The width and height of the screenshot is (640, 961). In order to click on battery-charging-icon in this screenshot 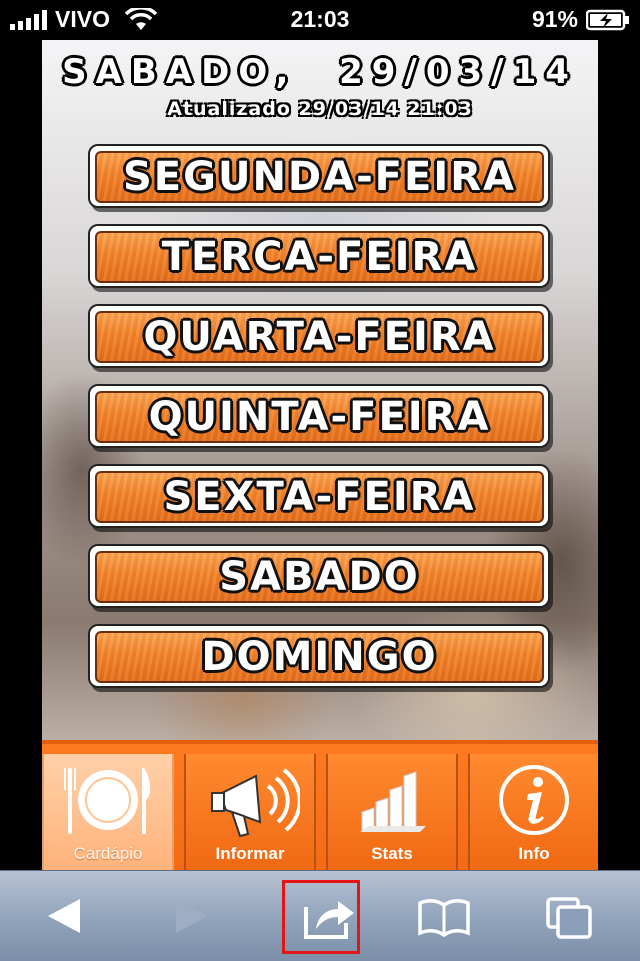, I will do `click(607, 19)`.